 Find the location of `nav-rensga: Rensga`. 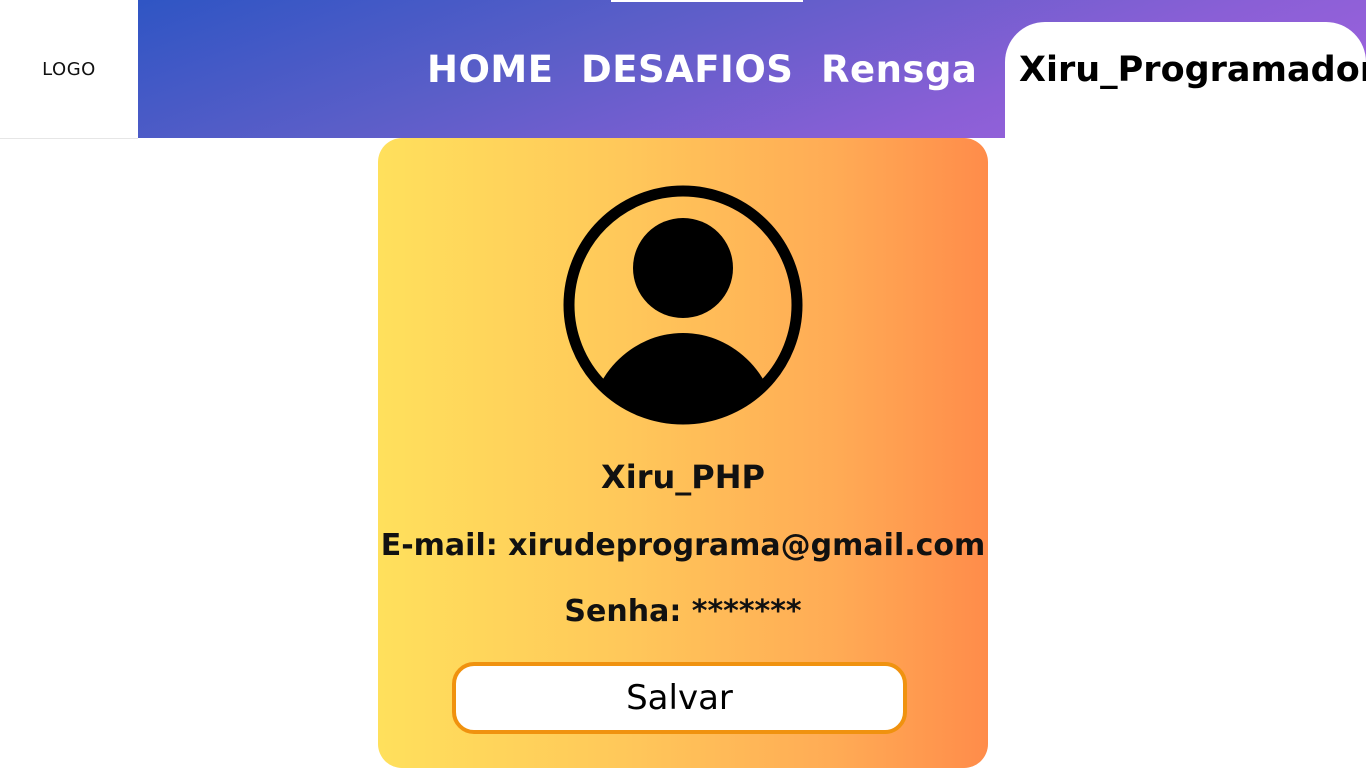

nav-rensga: Rensga is located at coordinates (899, 69).